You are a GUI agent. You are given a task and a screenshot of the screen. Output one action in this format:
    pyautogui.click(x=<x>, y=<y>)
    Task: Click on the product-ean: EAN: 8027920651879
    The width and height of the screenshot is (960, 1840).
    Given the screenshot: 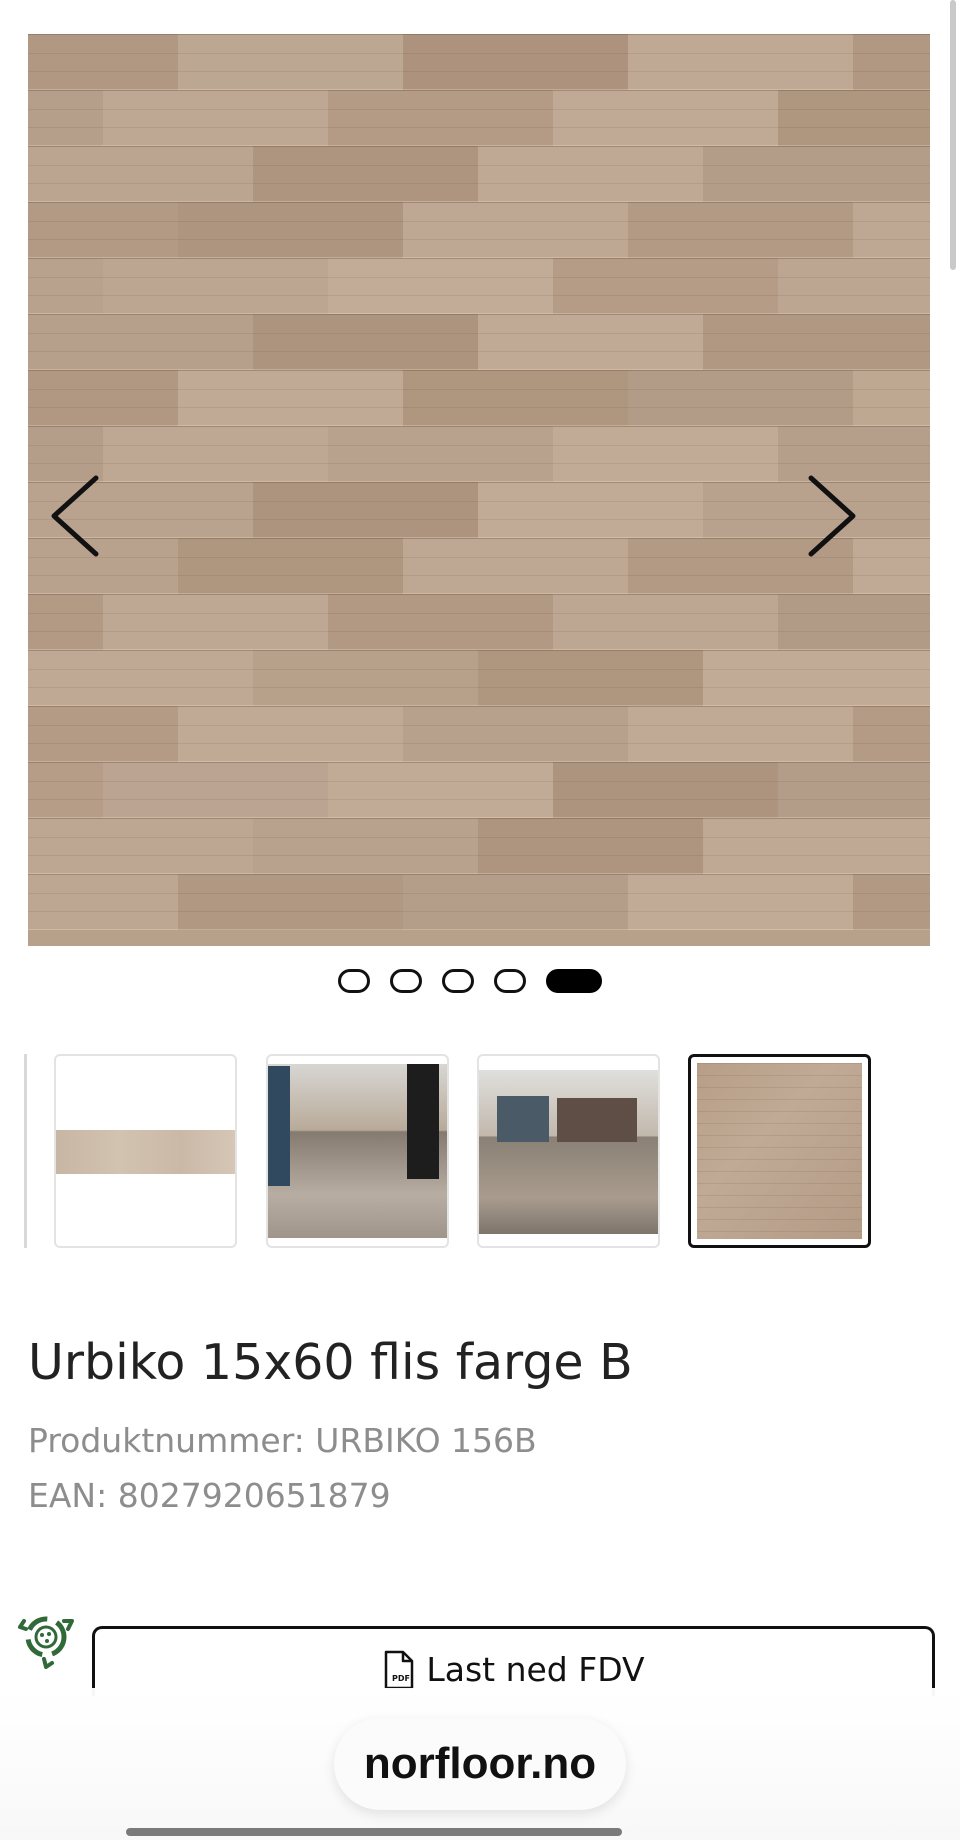 What is the action you would take?
    pyautogui.click(x=209, y=1495)
    